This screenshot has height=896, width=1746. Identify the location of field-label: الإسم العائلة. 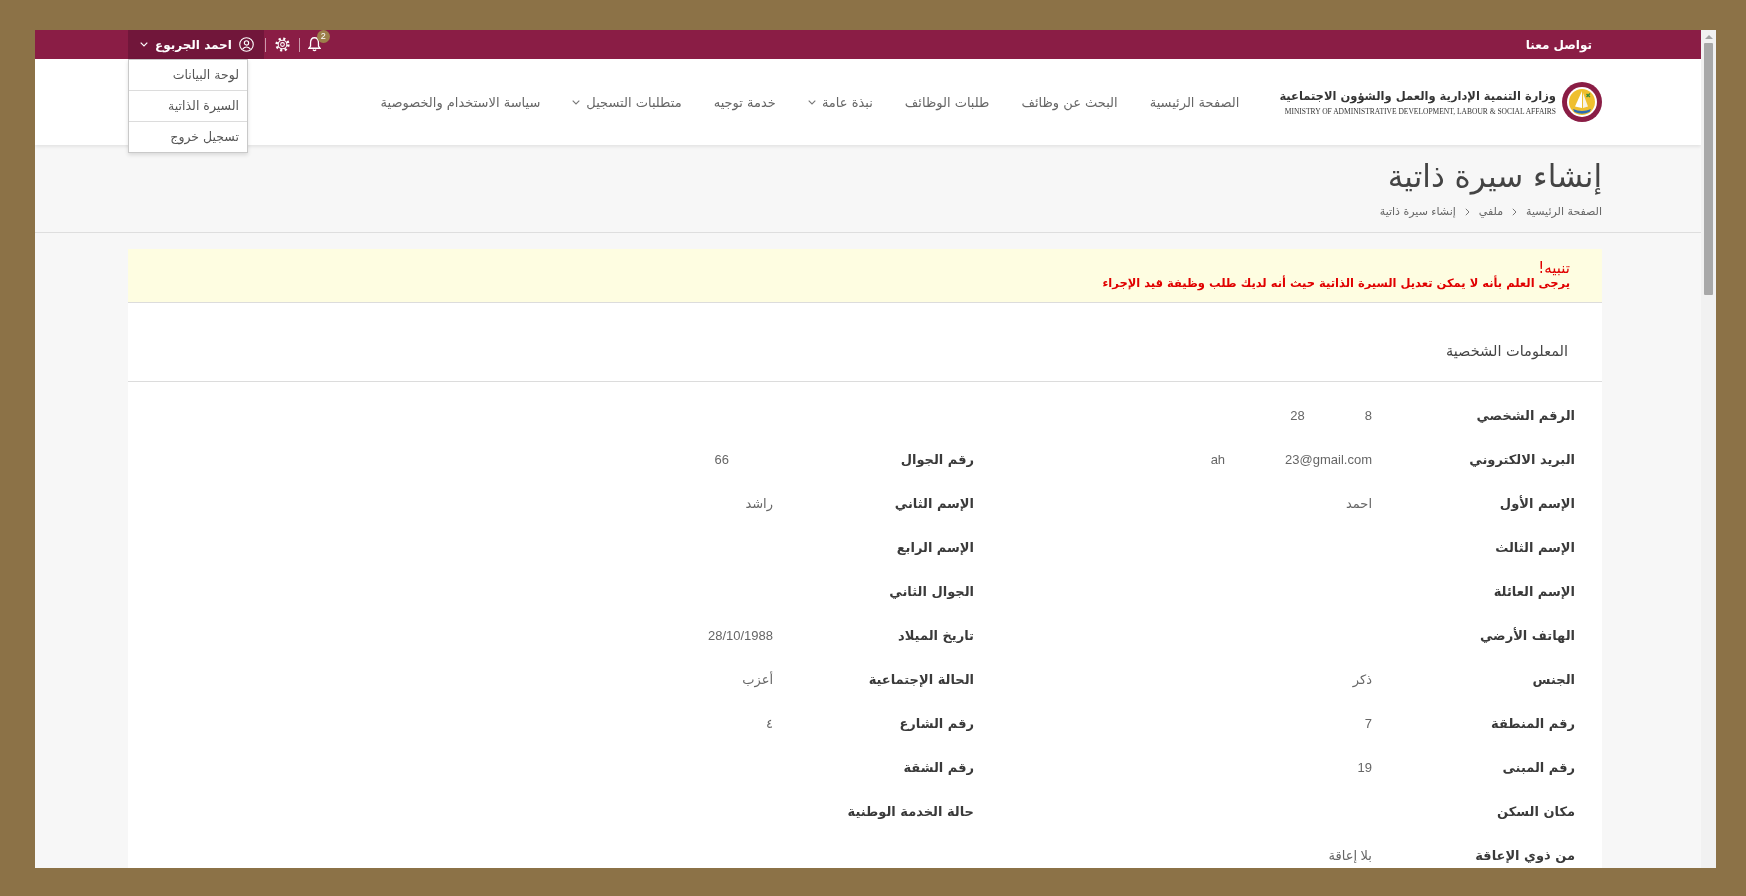
(1534, 592).